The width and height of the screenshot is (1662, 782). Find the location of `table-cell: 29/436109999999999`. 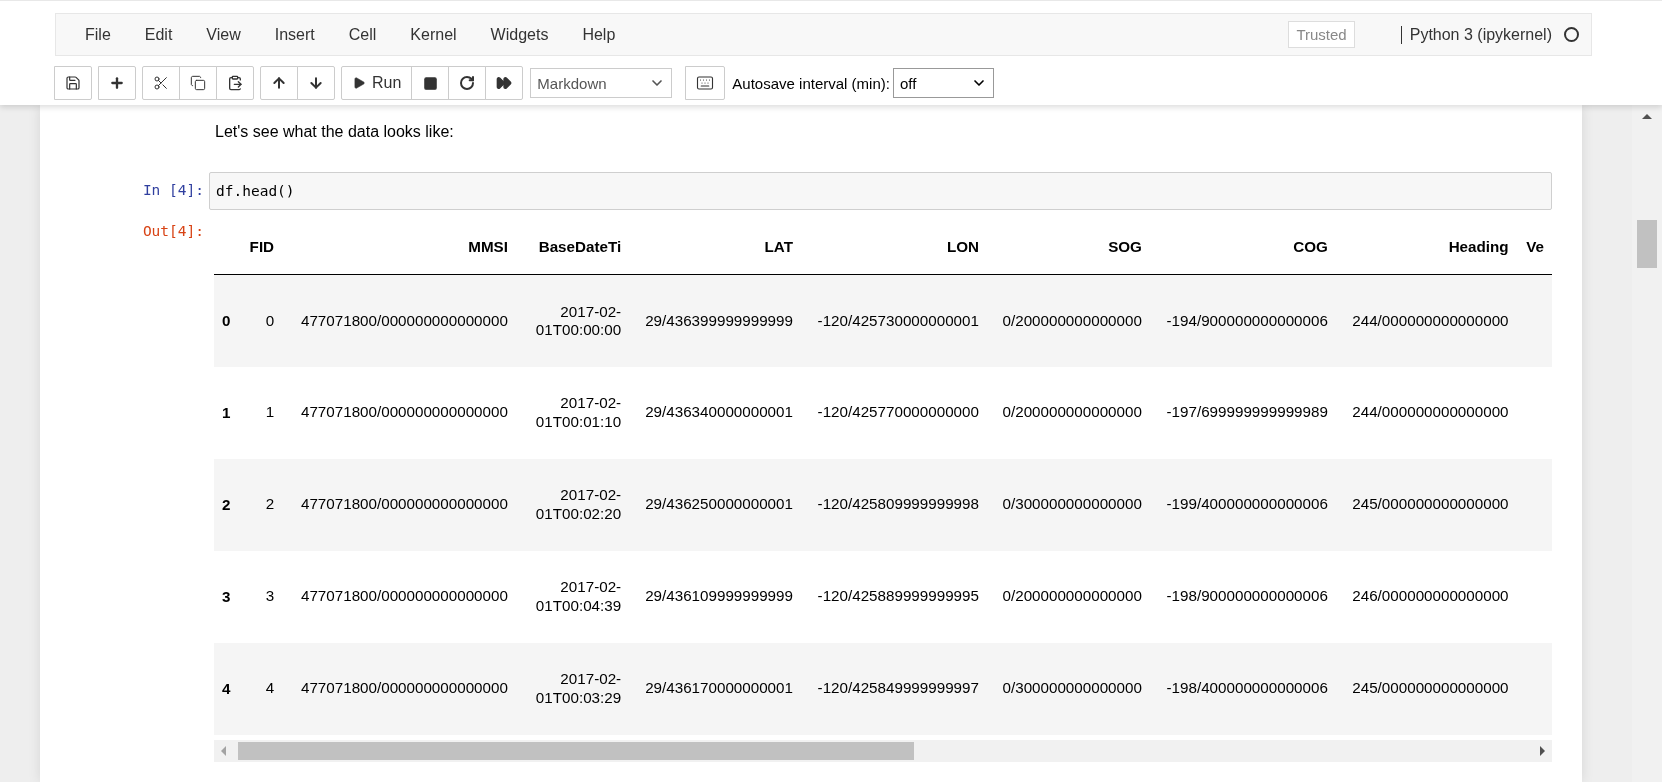

table-cell: 29/436109999999999 is located at coordinates (715, 596).